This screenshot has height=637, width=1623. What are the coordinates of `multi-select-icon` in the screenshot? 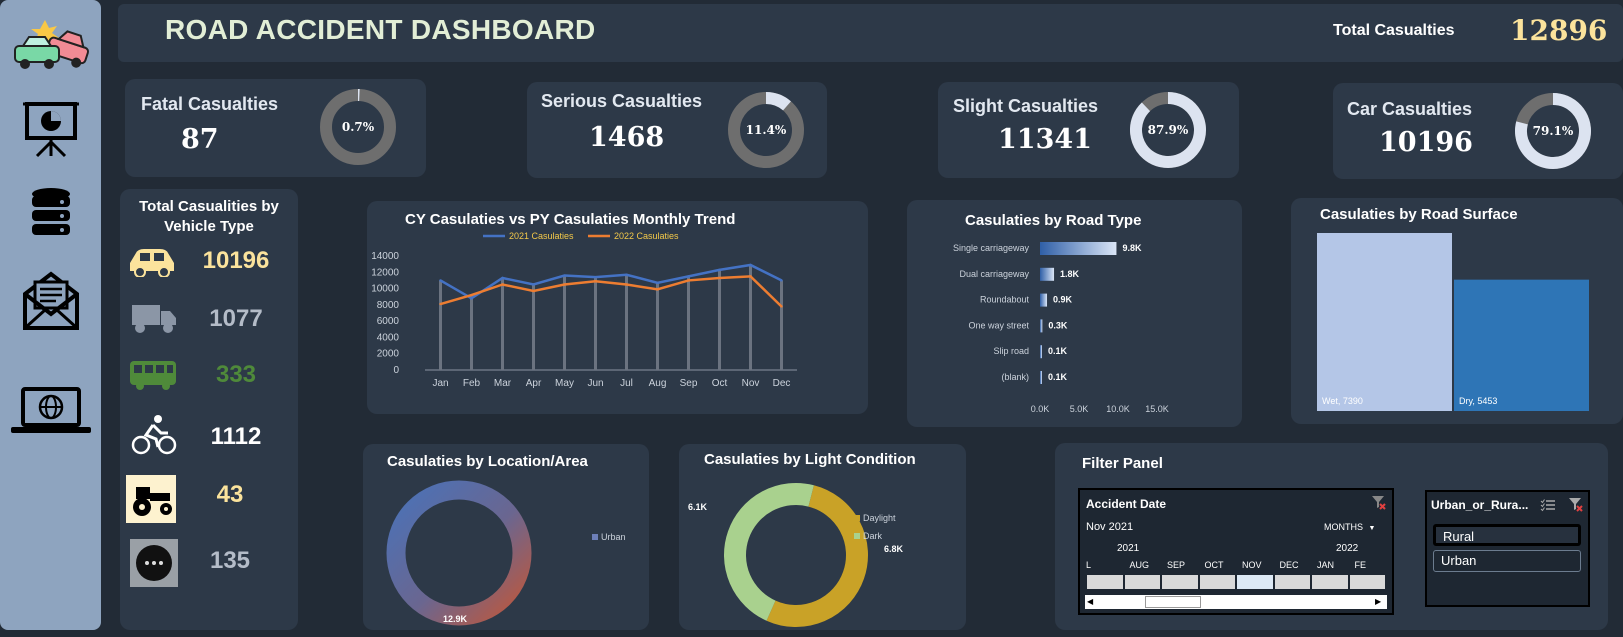 It's located at (1548, 505).